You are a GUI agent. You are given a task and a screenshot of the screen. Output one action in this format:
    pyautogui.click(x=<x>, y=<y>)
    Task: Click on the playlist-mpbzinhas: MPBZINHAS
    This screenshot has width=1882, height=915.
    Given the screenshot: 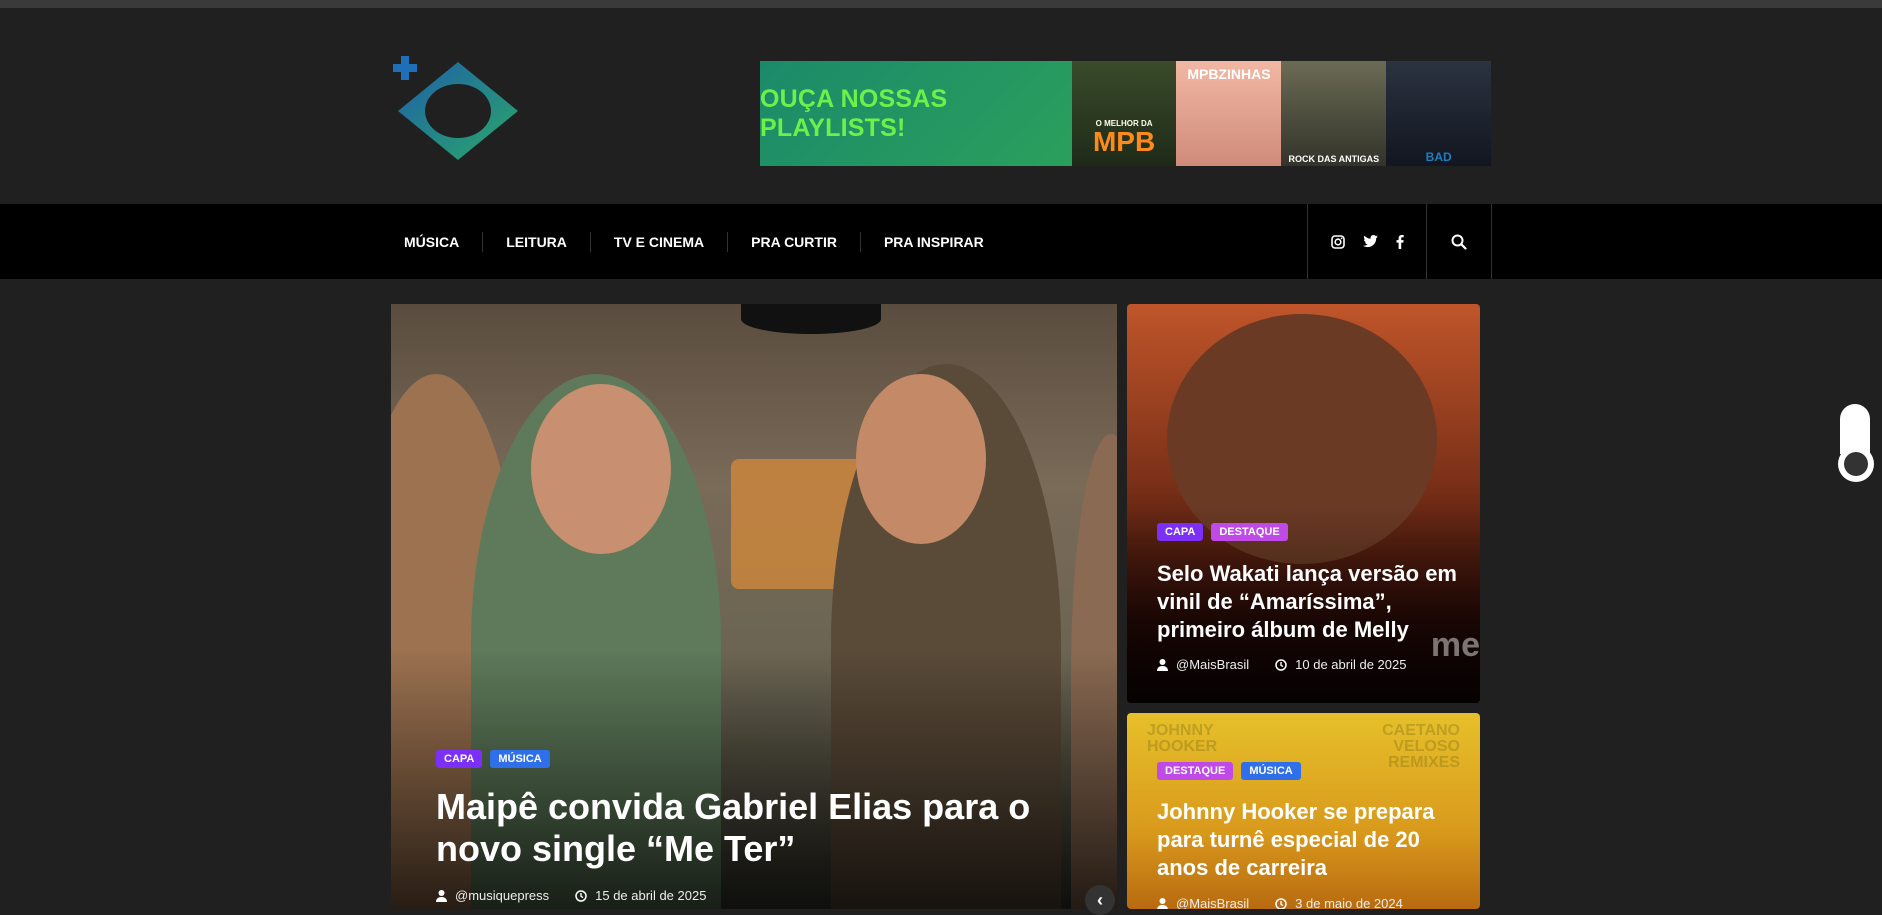 What is the action you would take?
    pyautogui.click(x=1229, y=113)
    